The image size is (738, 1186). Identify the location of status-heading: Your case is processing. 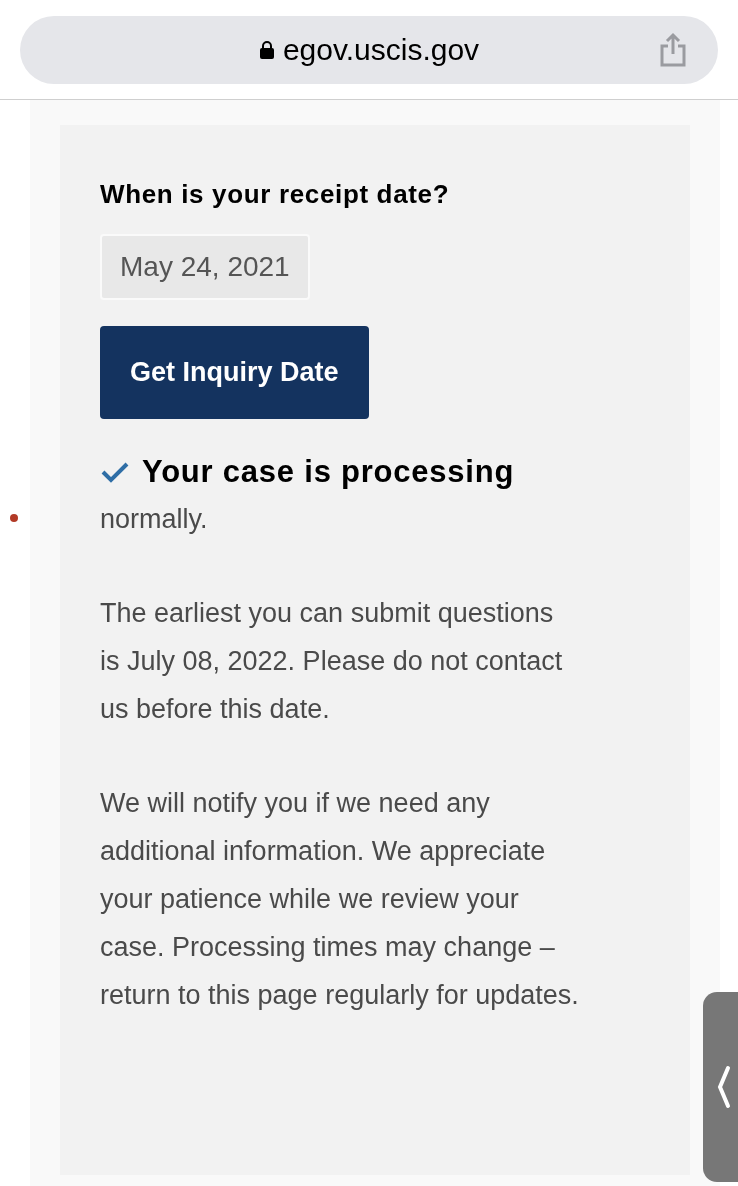
(328, 471).